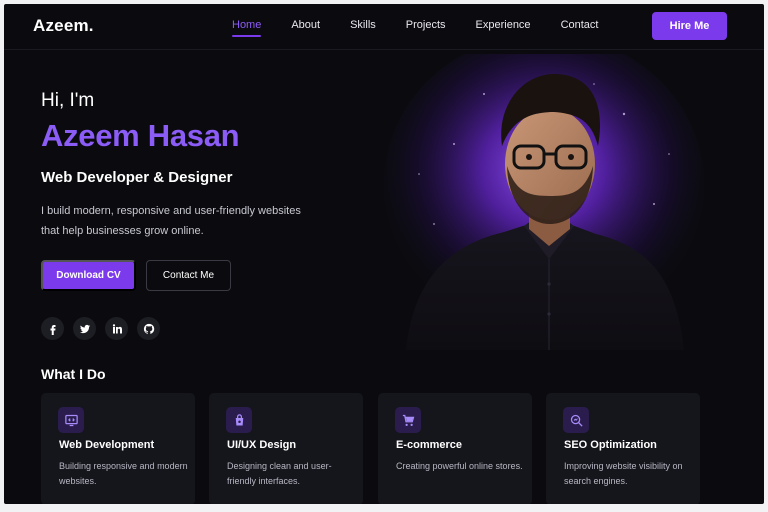 The height and width of the screenshot is (512, 768). I want to click on service-title: SEO Optimization, so click(610, 445).